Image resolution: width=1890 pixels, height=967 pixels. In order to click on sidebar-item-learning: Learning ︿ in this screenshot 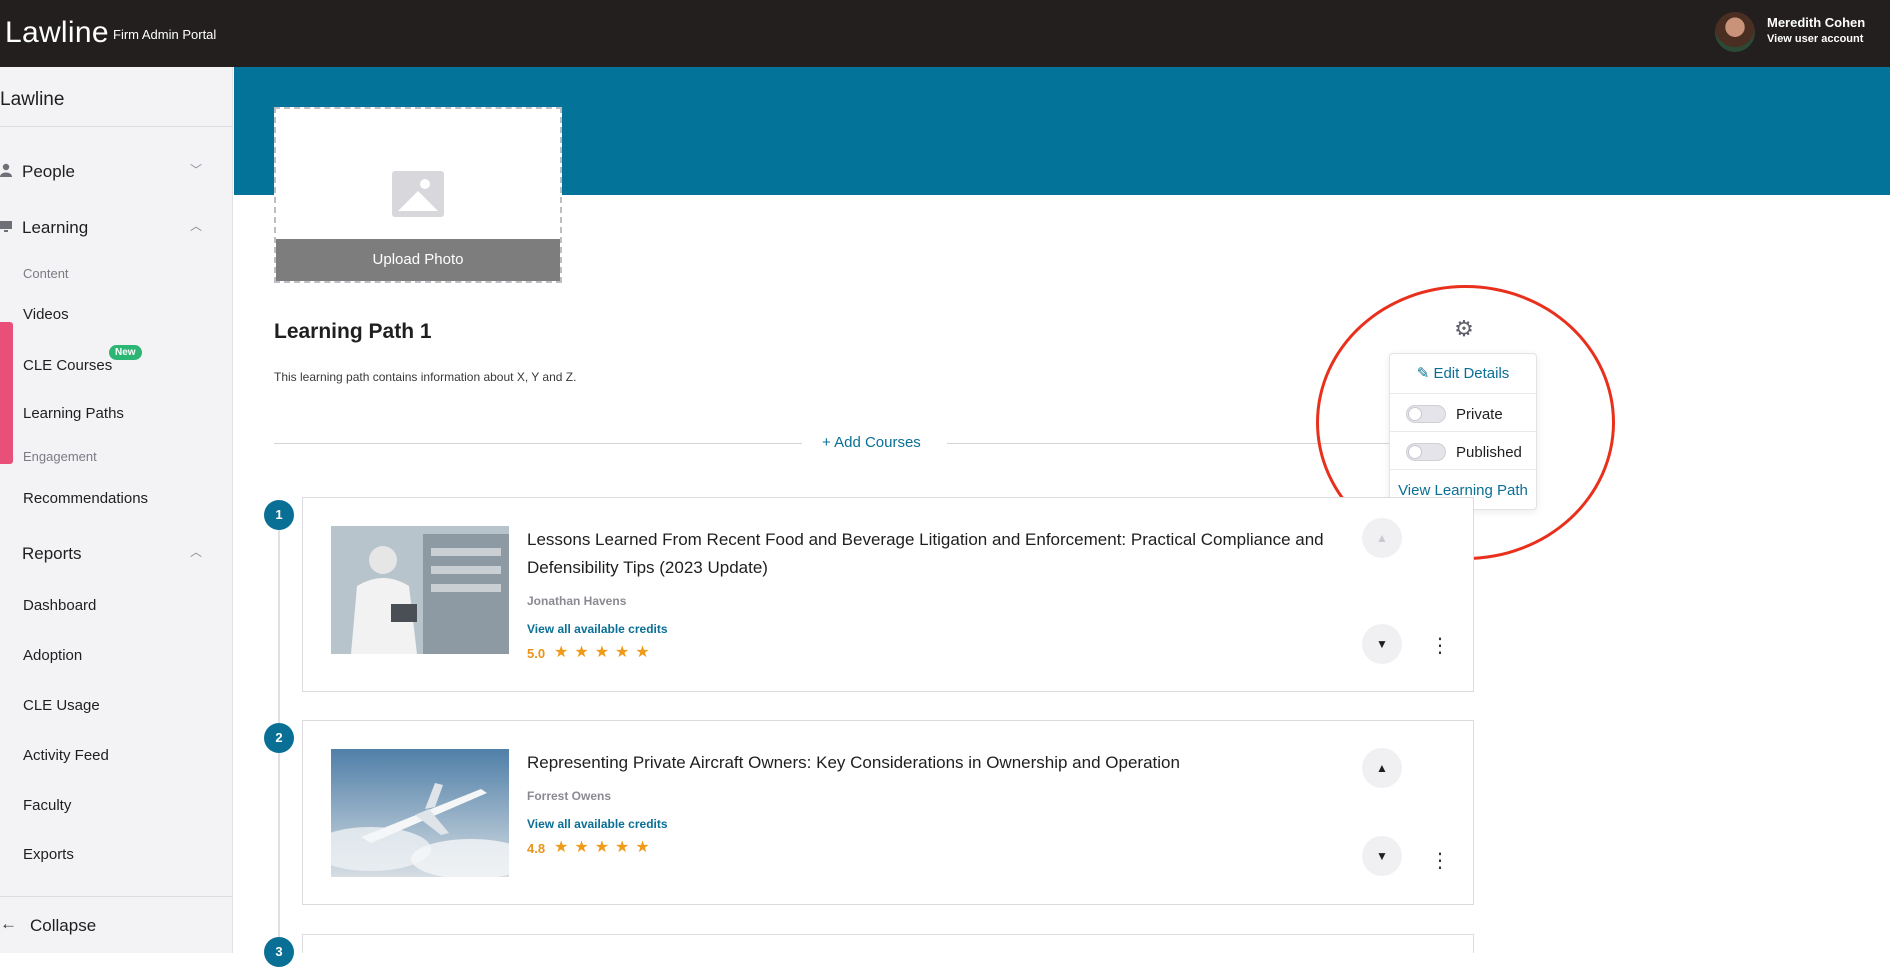, I will do `click(105, 228)`.